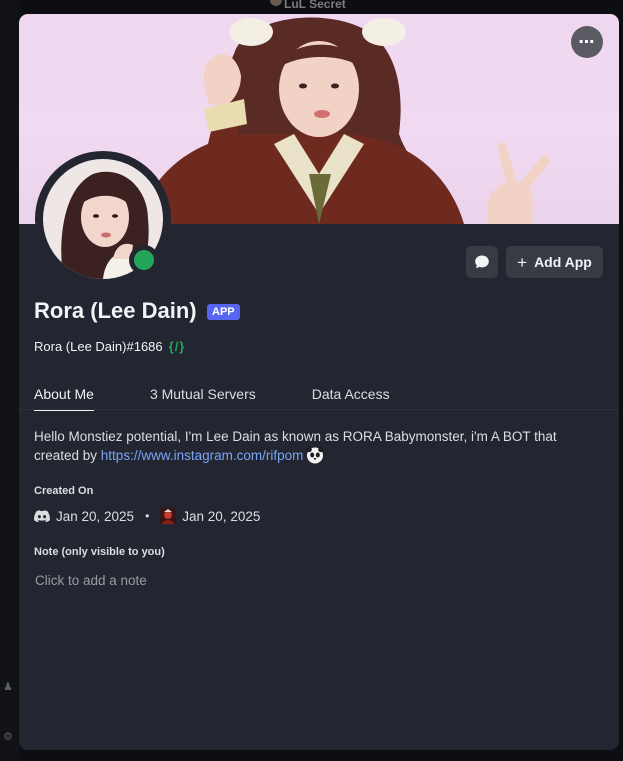 The height and width of the screenshot is (761, 623). What do you see at coordinates (351, 398) in the screenshot?
I see `tab-data-access: Data Access` at bounding box center [351, 398].